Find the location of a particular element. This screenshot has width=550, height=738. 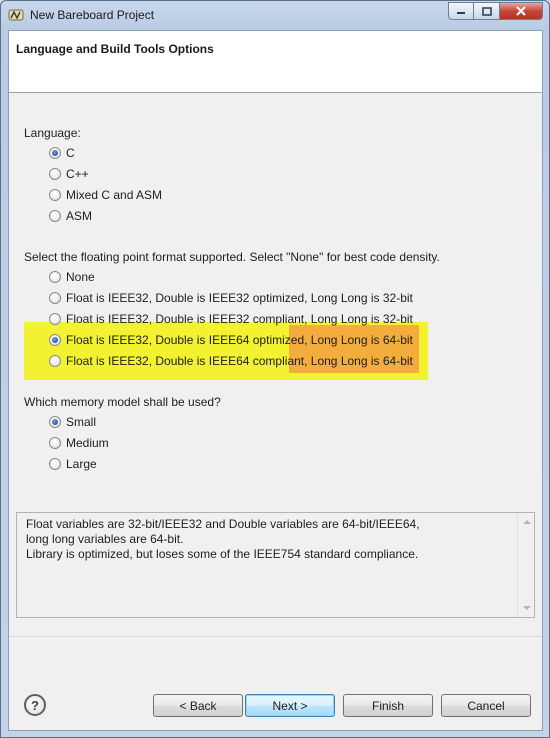

language-label: Language: is located at coordinates (52, 133).